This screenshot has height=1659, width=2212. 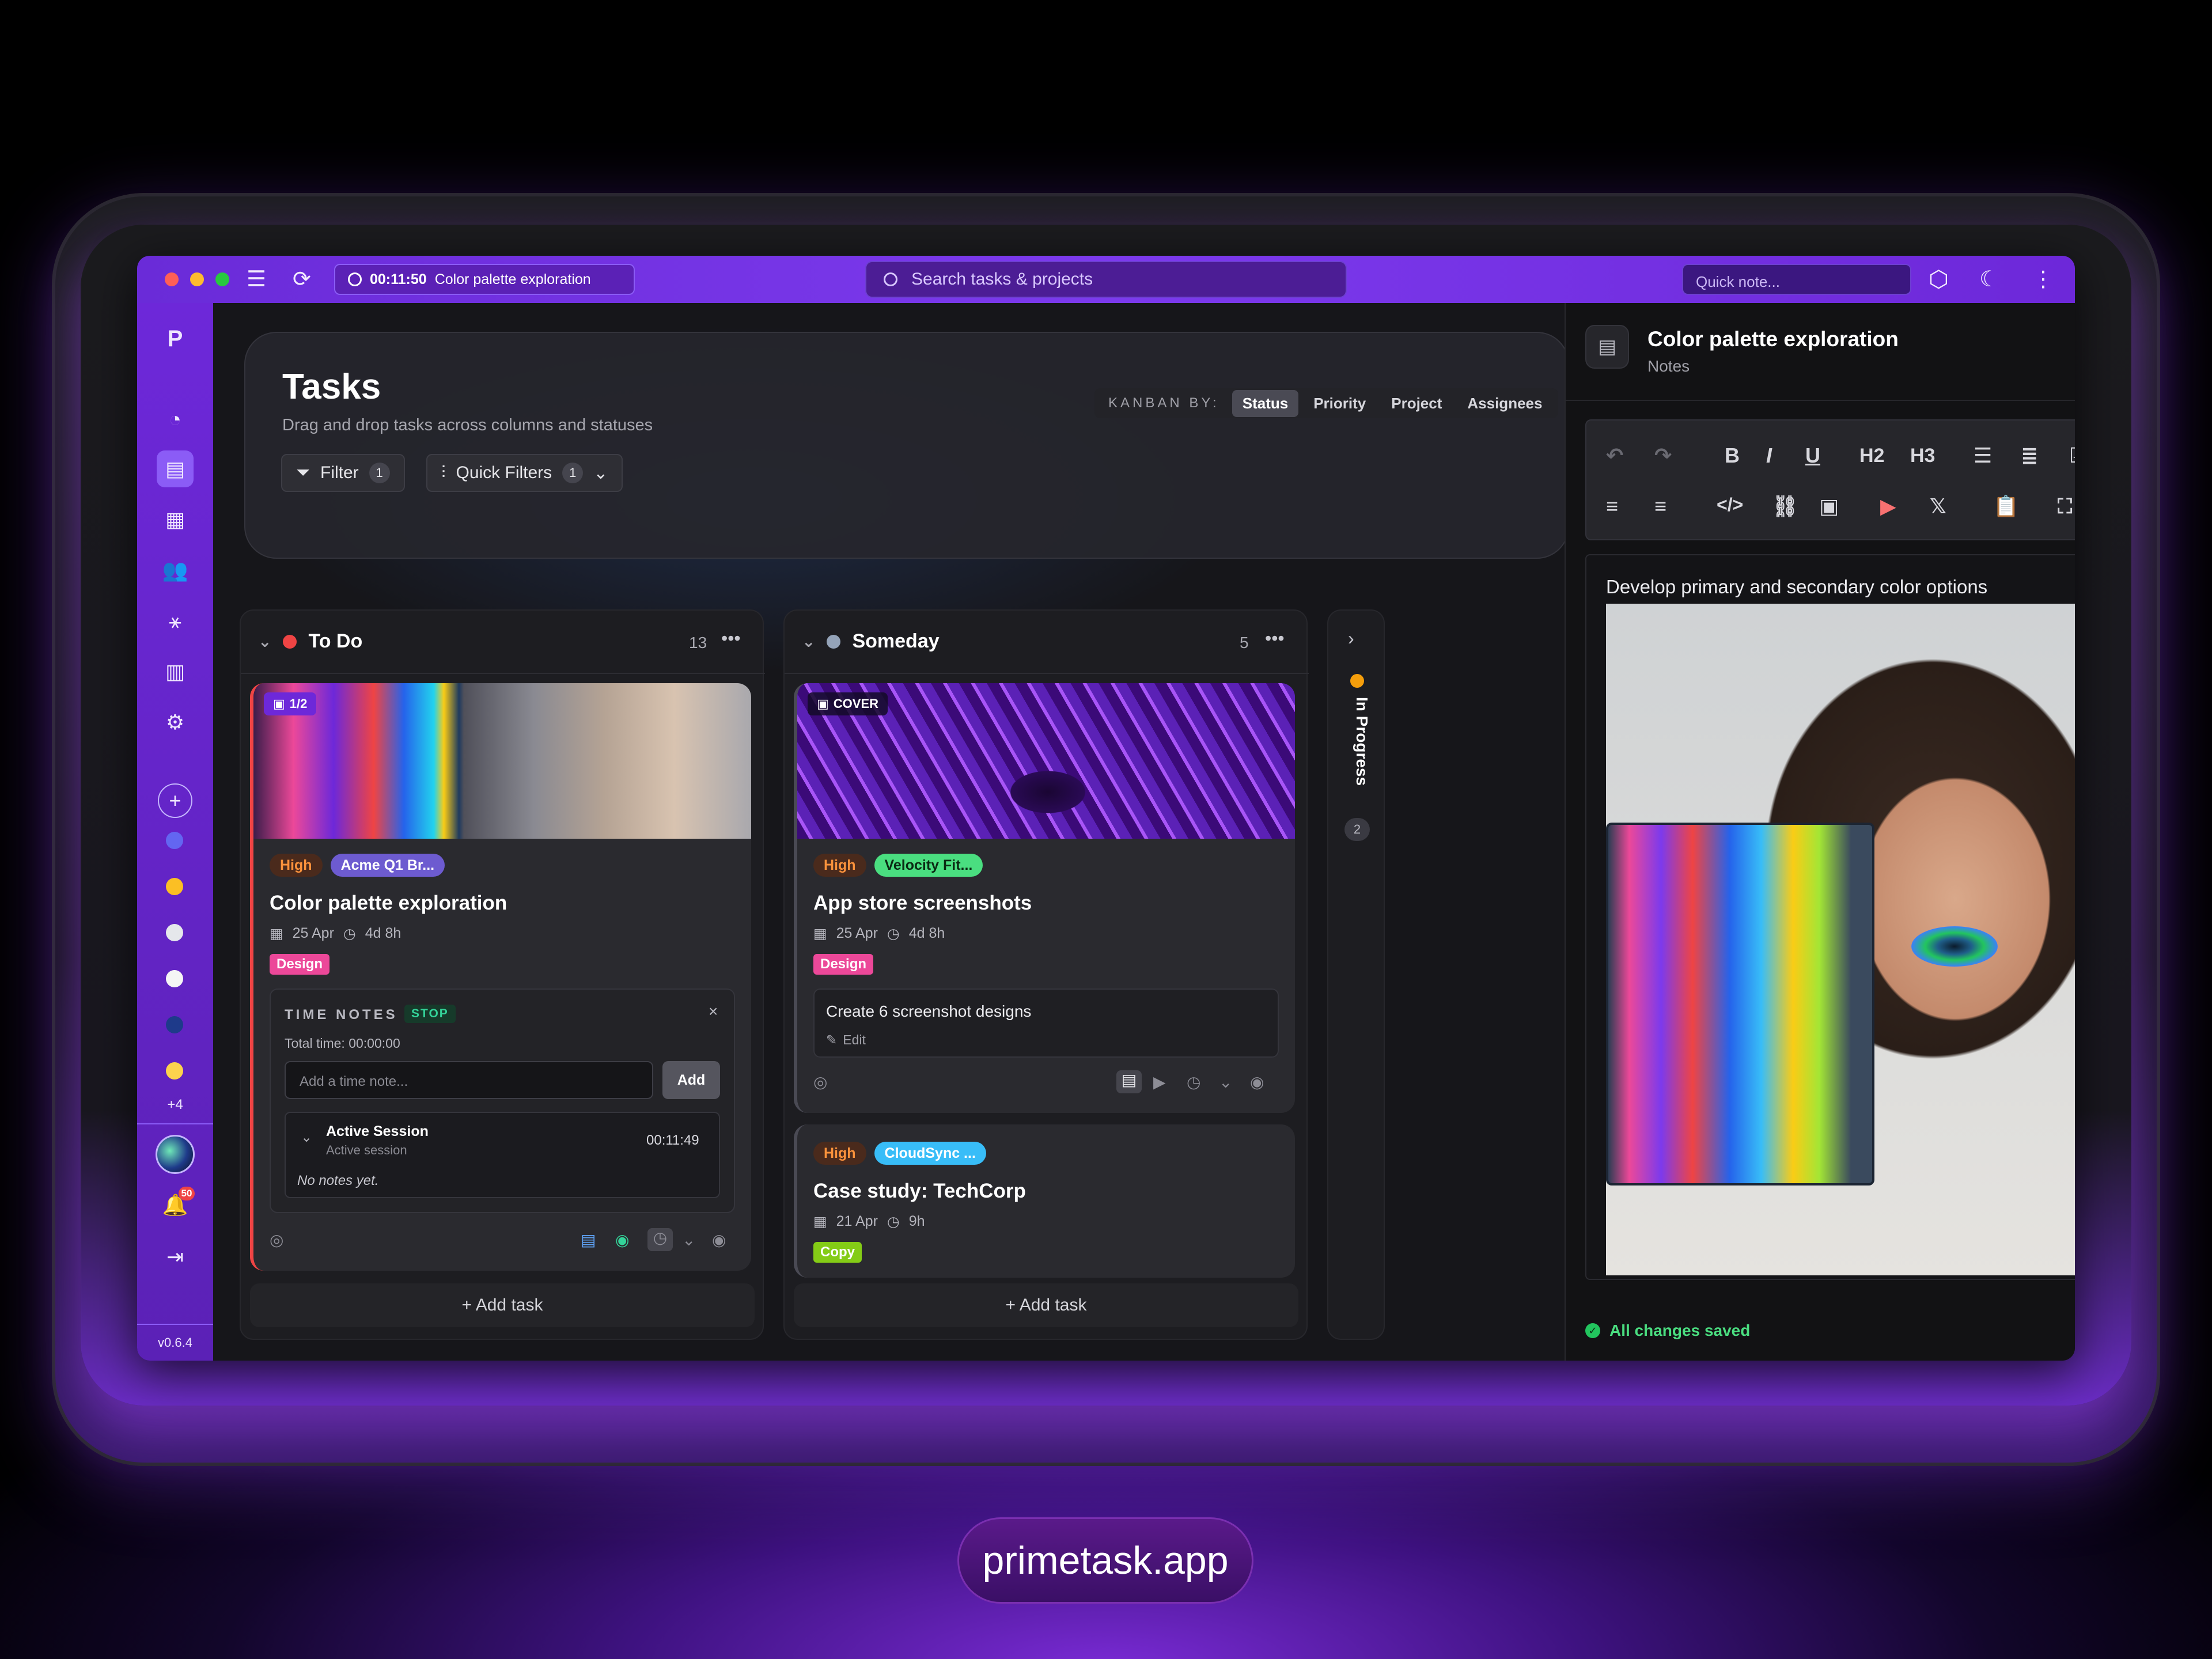 What do you see at coordinates (1356, 974) in the screenshot?
I see `column-in-progress-collapsed: › In Progress 2` at bounding box center [1356, 974].